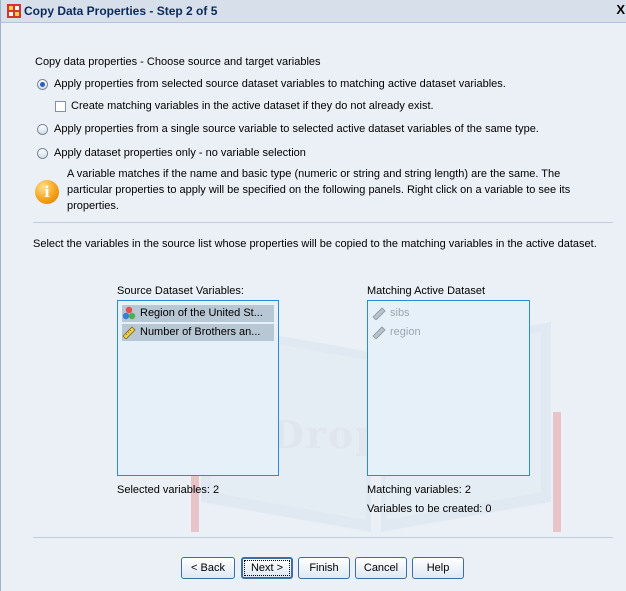 The image size is (626, 591). Describe the element at coordinates (381, 568) in the screenshot. I see `cancel-button: Cancel` at that location.